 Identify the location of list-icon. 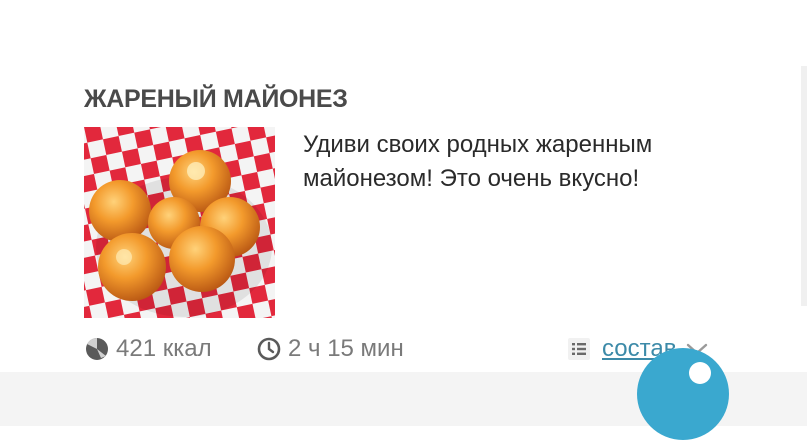
(579, 349).